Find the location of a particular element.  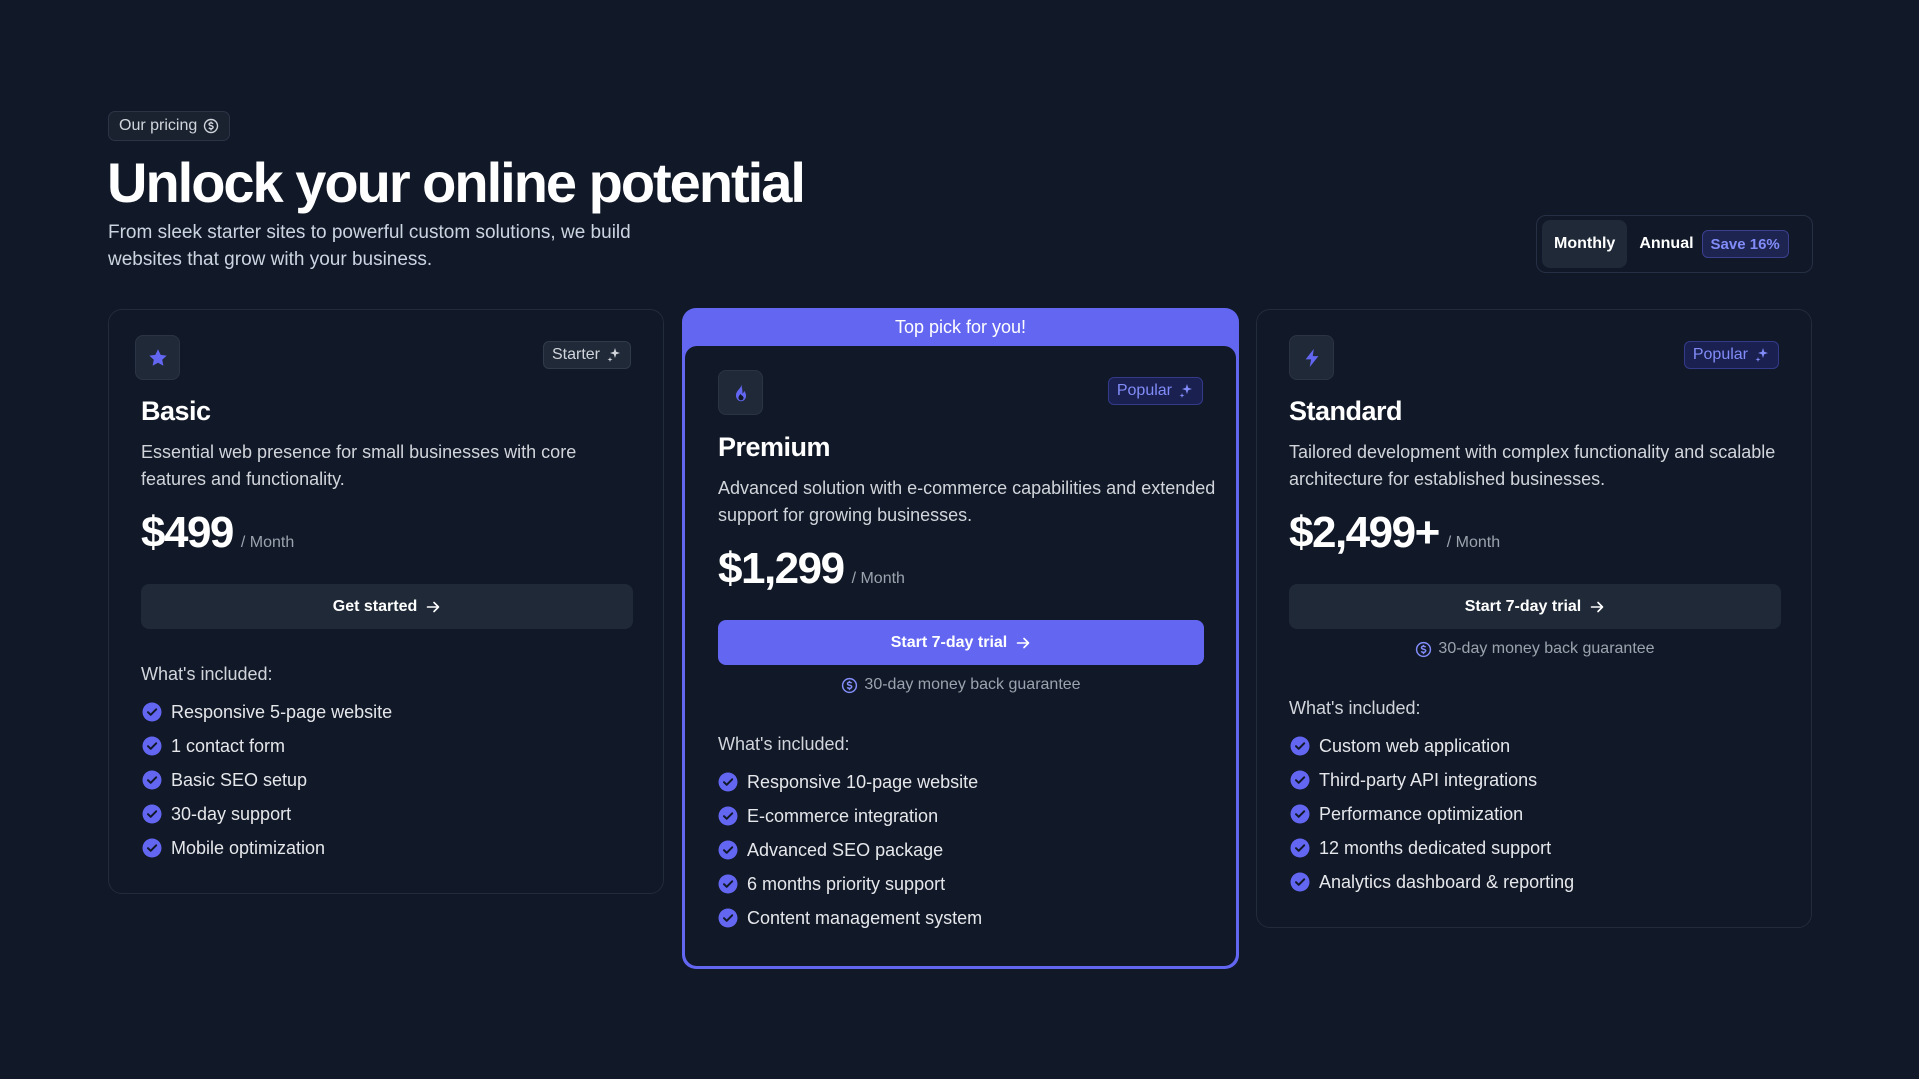

monthly-label: Monthly is located at coordinates (1585, 243).